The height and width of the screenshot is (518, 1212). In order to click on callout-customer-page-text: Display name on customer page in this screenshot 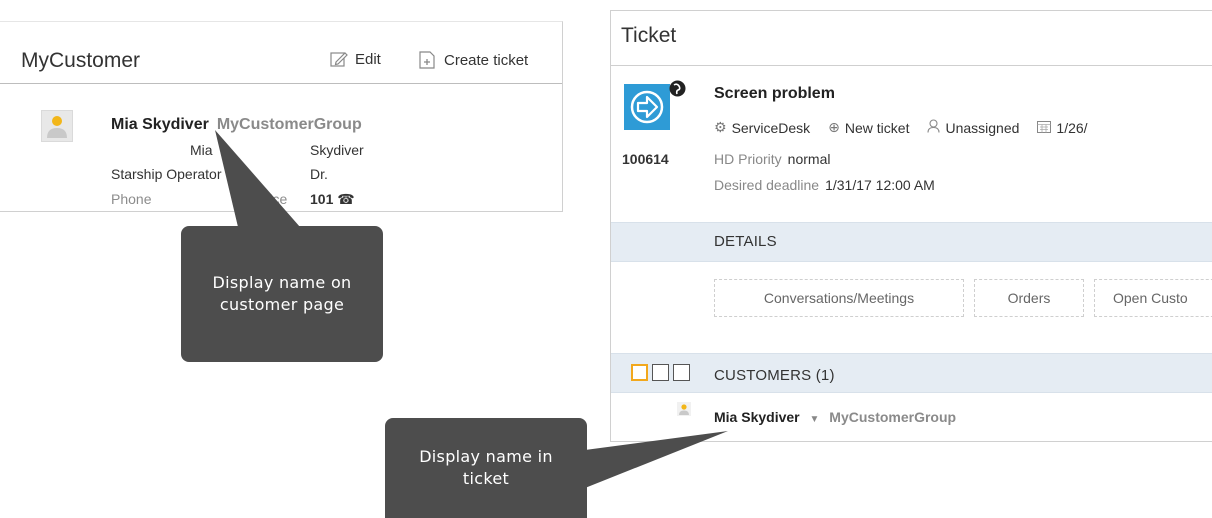, I will do `click(282, 293)`.